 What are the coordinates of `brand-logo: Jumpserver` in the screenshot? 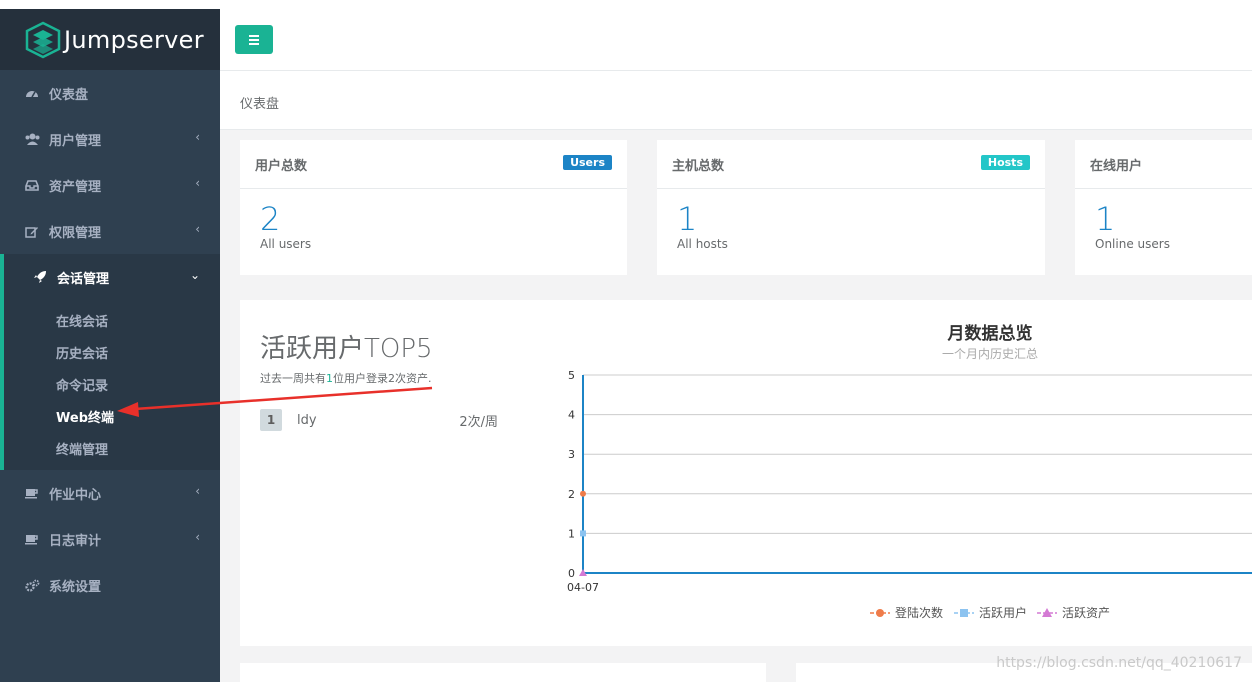 It's located at (110, 35).